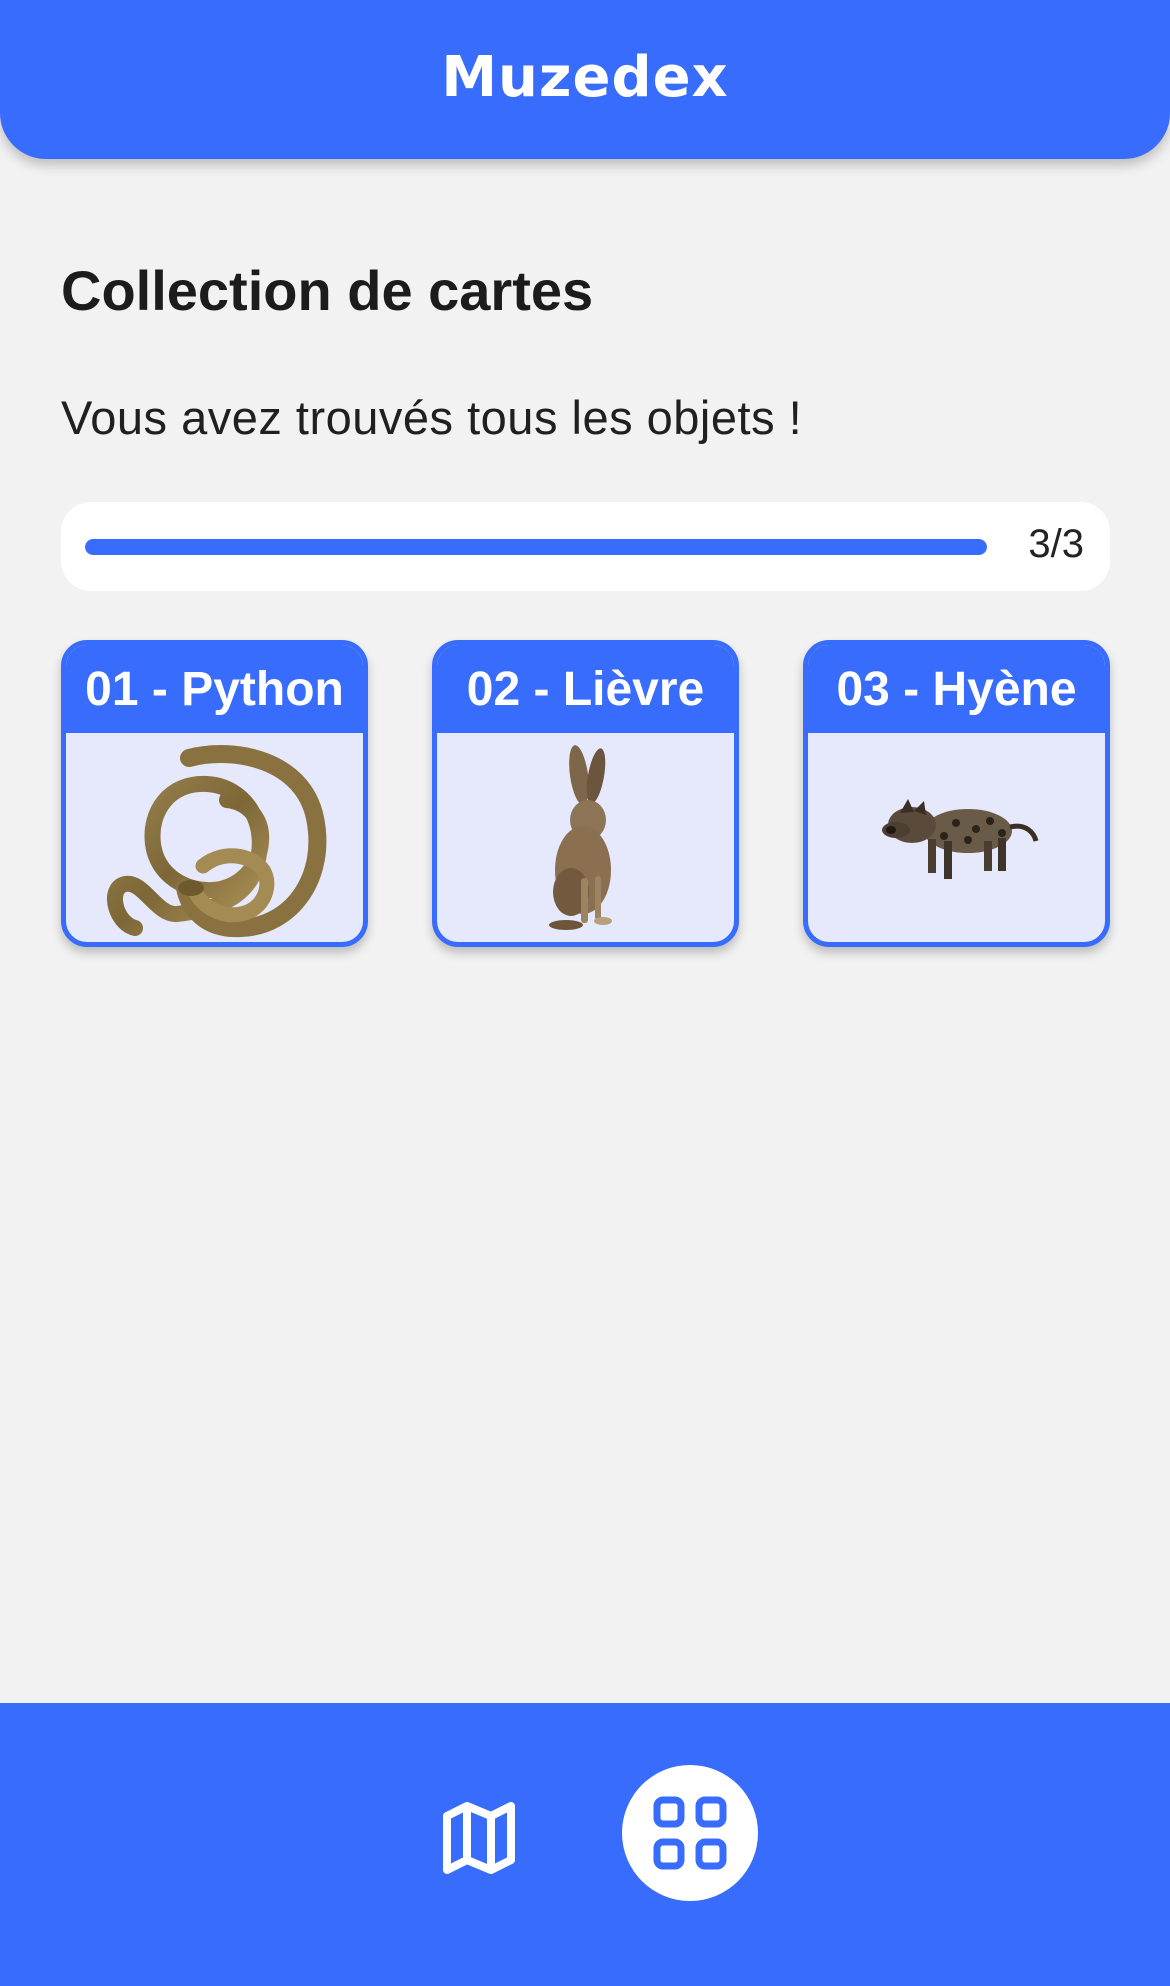 This screenshot has width=1170, height=1986. I want to click on app-title: Muzedex, so click(585, 77).